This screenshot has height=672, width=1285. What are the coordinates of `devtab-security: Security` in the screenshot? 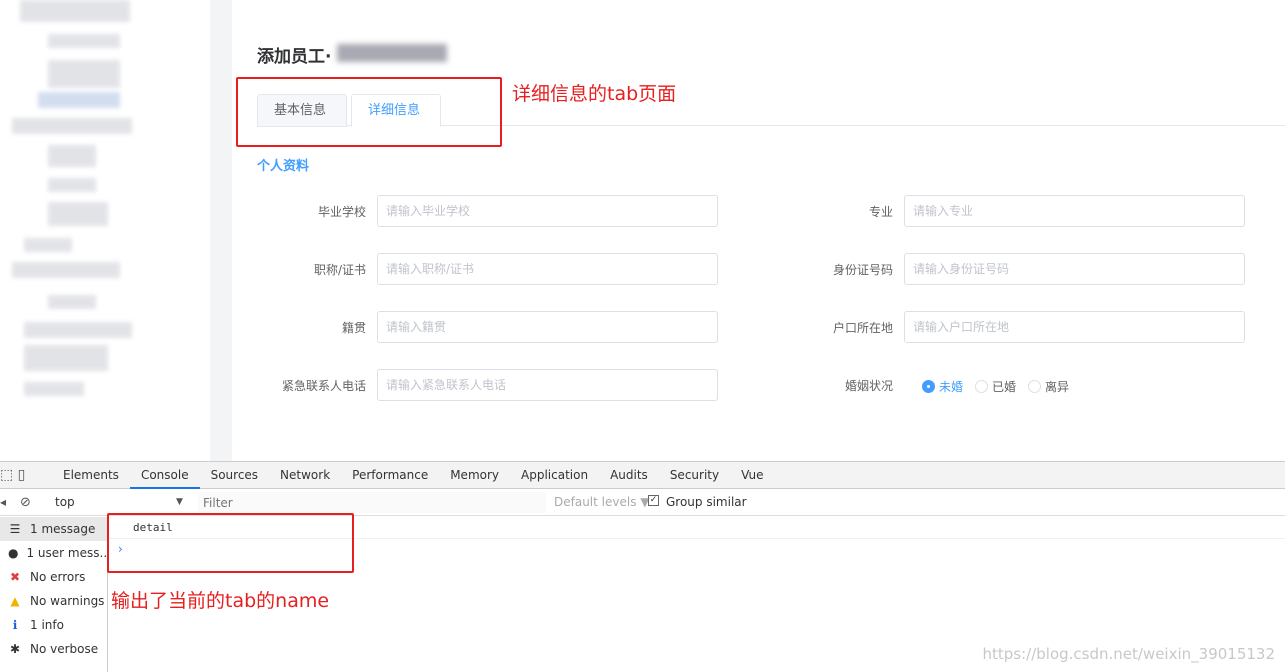 It's located at (694, 475).